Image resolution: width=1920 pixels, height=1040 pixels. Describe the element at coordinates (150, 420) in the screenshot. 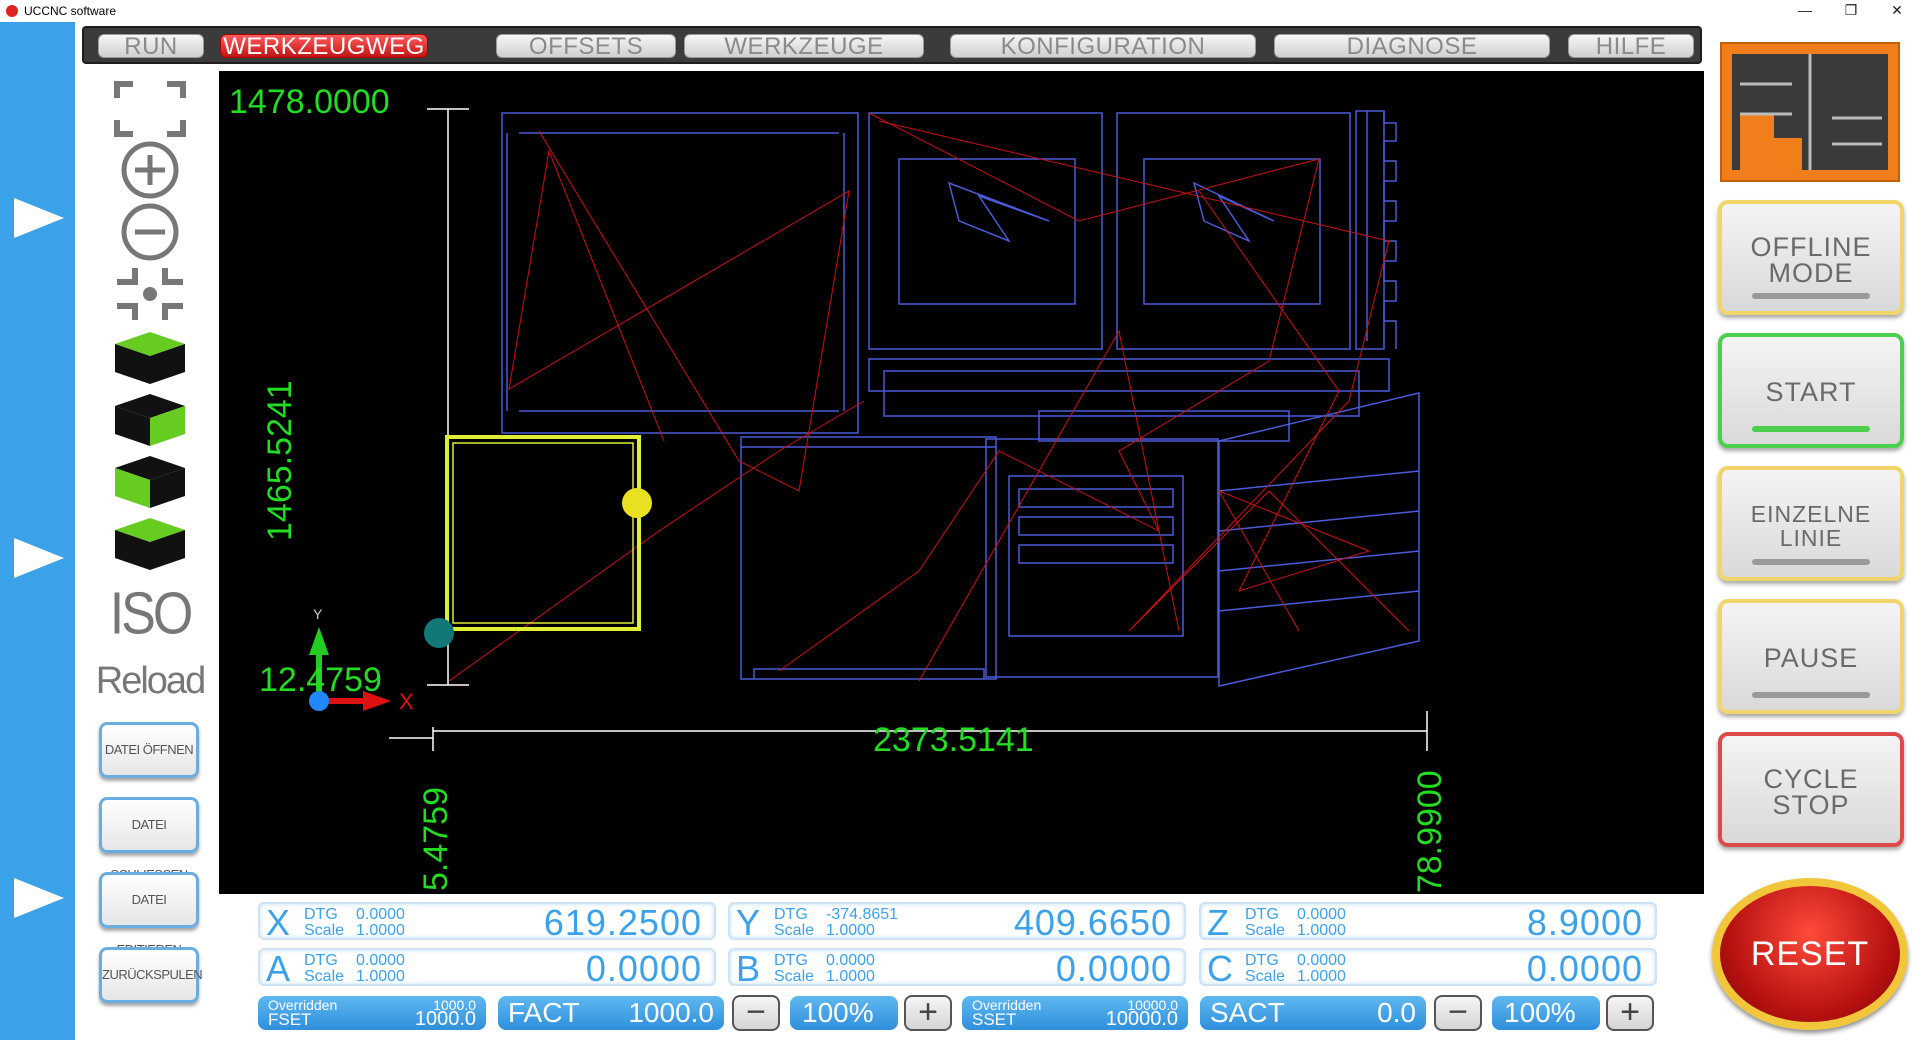

I see `view-front-cube-icon` at that location.